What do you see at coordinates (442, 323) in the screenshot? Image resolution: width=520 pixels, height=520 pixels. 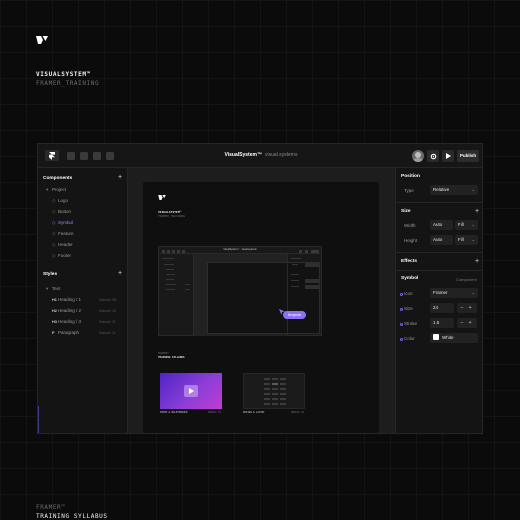 I see `stroke-input: 1.5` at bounding box center [442, 323].